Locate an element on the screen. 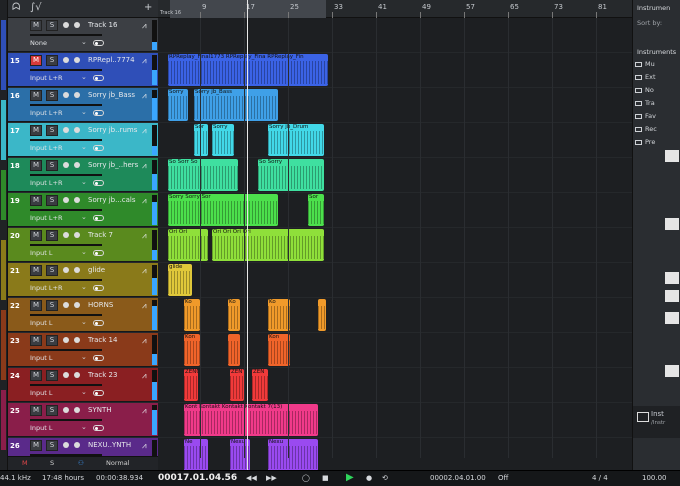 This screenshot has width=680, height=486. time-signature: 4 / 4 is located at coordinates (600, 478).